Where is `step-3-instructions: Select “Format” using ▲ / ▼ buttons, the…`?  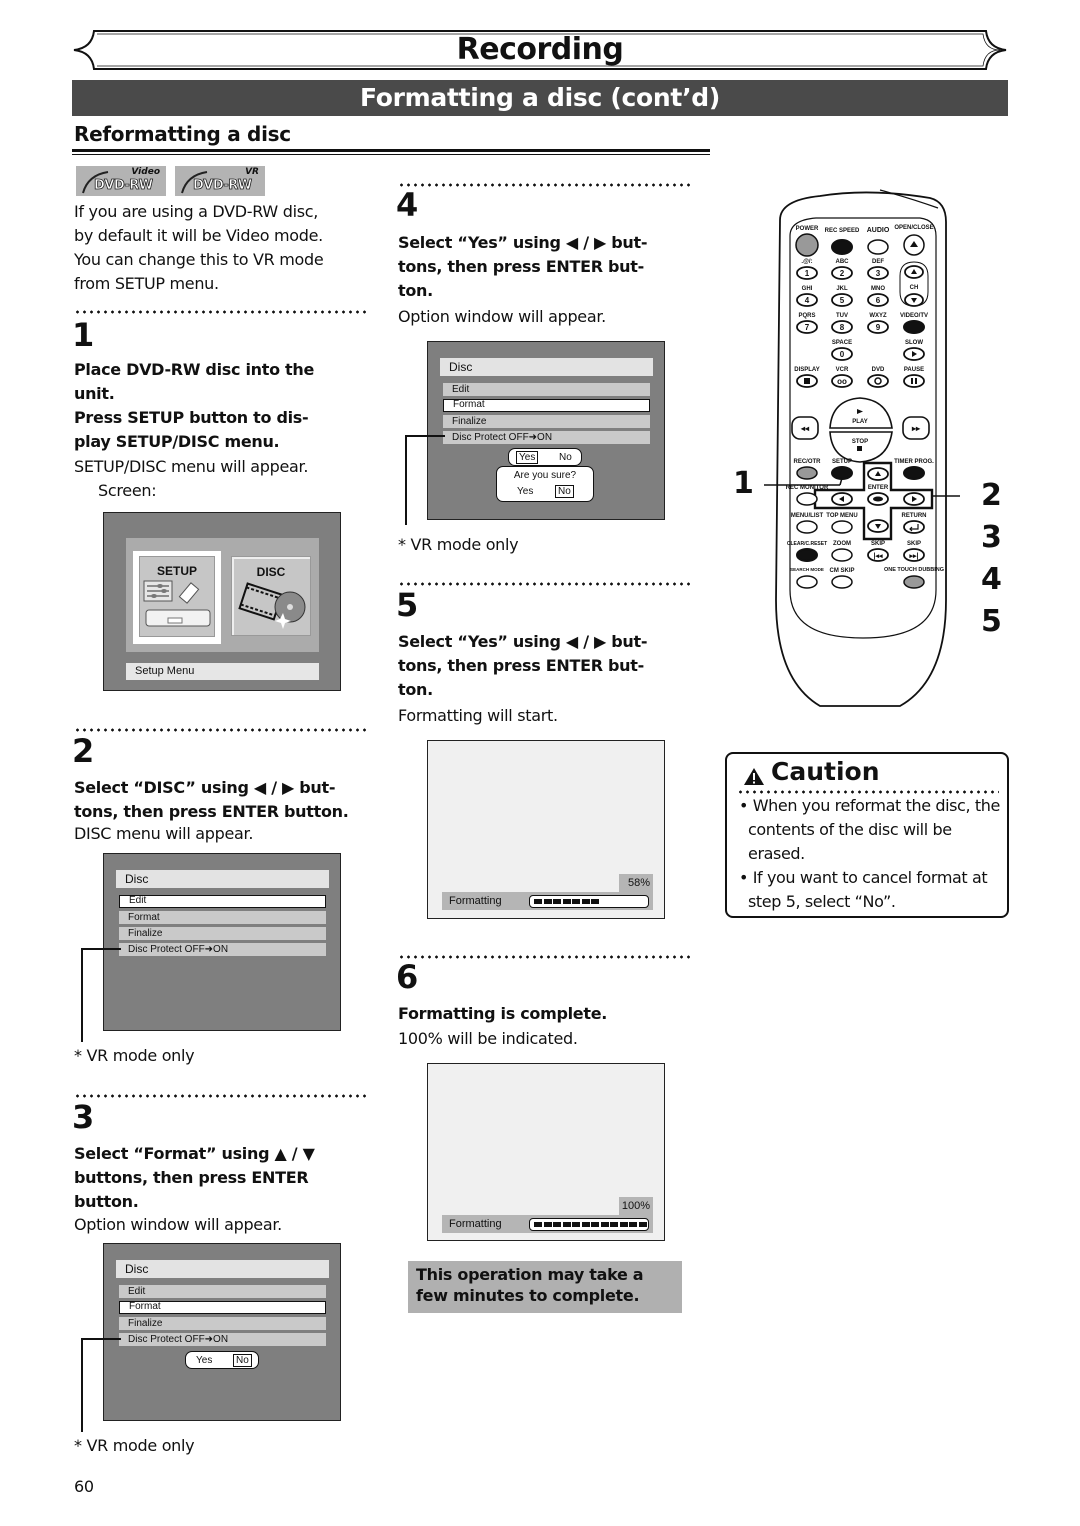
step-3-instructions: Select “Format” using ▲ / ▼ buttons, the… is located at coordinates (194, 1177).